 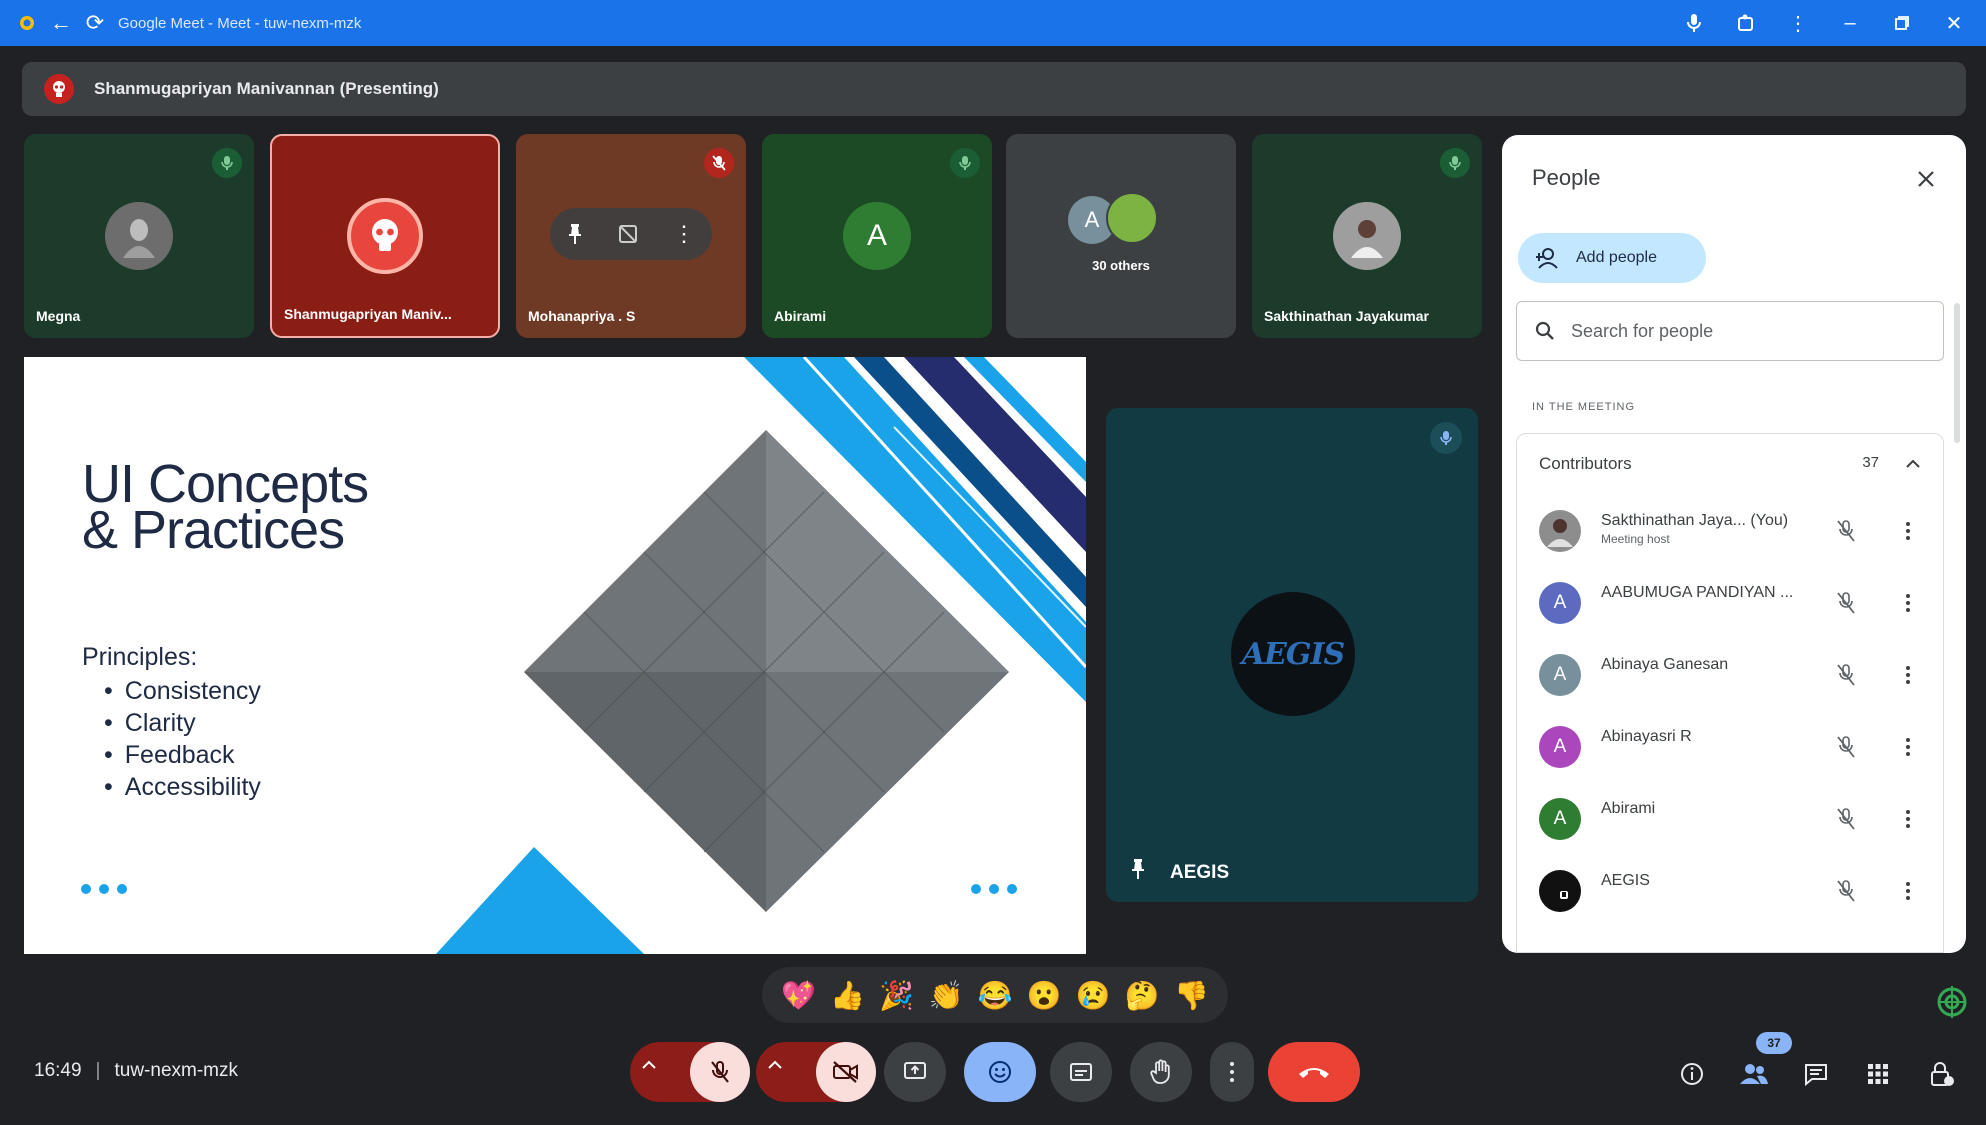 I want to click on reaction-thumbs-up: 👍, so click(x=848, y=995).